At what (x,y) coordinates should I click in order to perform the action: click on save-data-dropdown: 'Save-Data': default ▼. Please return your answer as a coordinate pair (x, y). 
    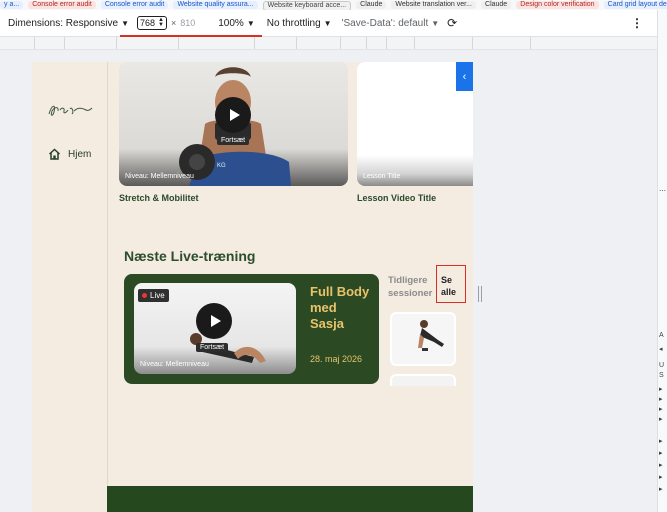
    Looking at the image, I should click on (391, 23).